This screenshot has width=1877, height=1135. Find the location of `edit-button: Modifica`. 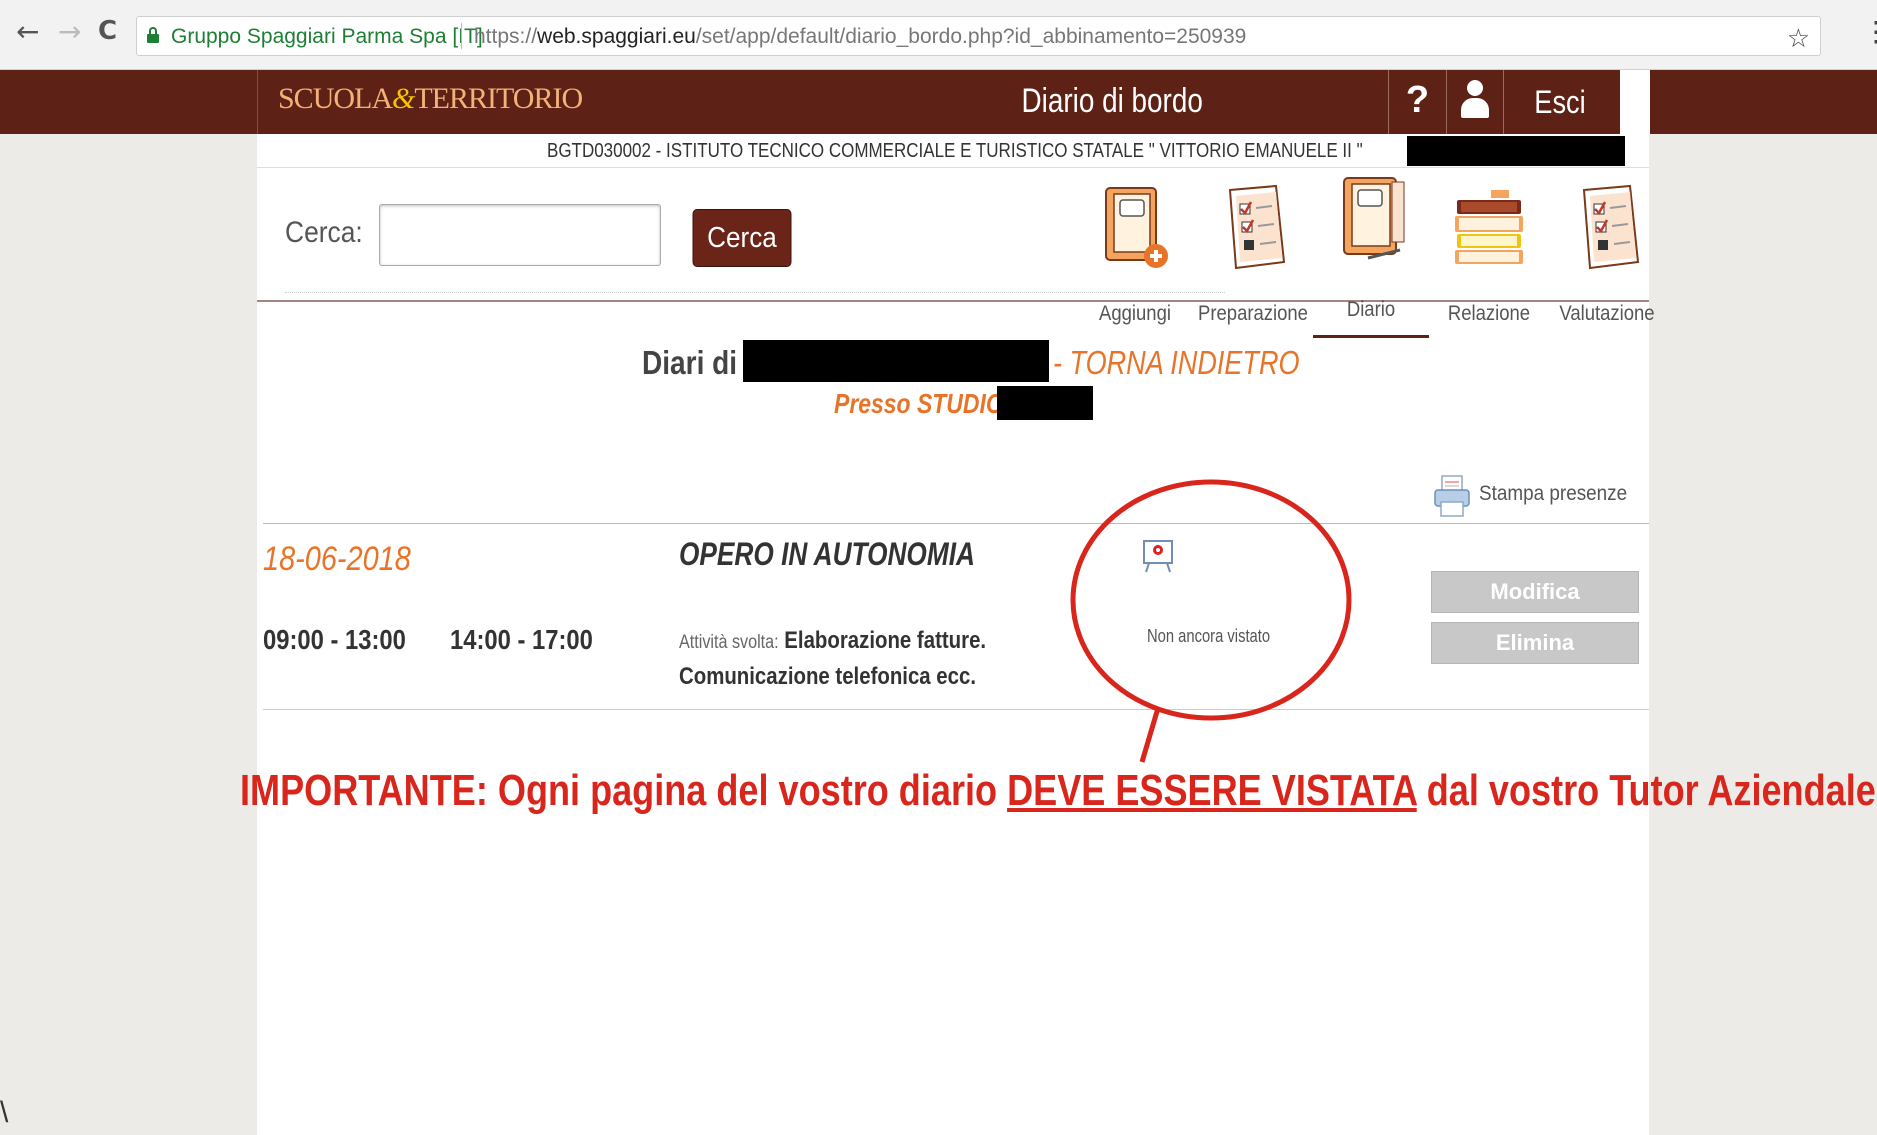

edit-button: Modifica is located at coordinates (1535, 592).